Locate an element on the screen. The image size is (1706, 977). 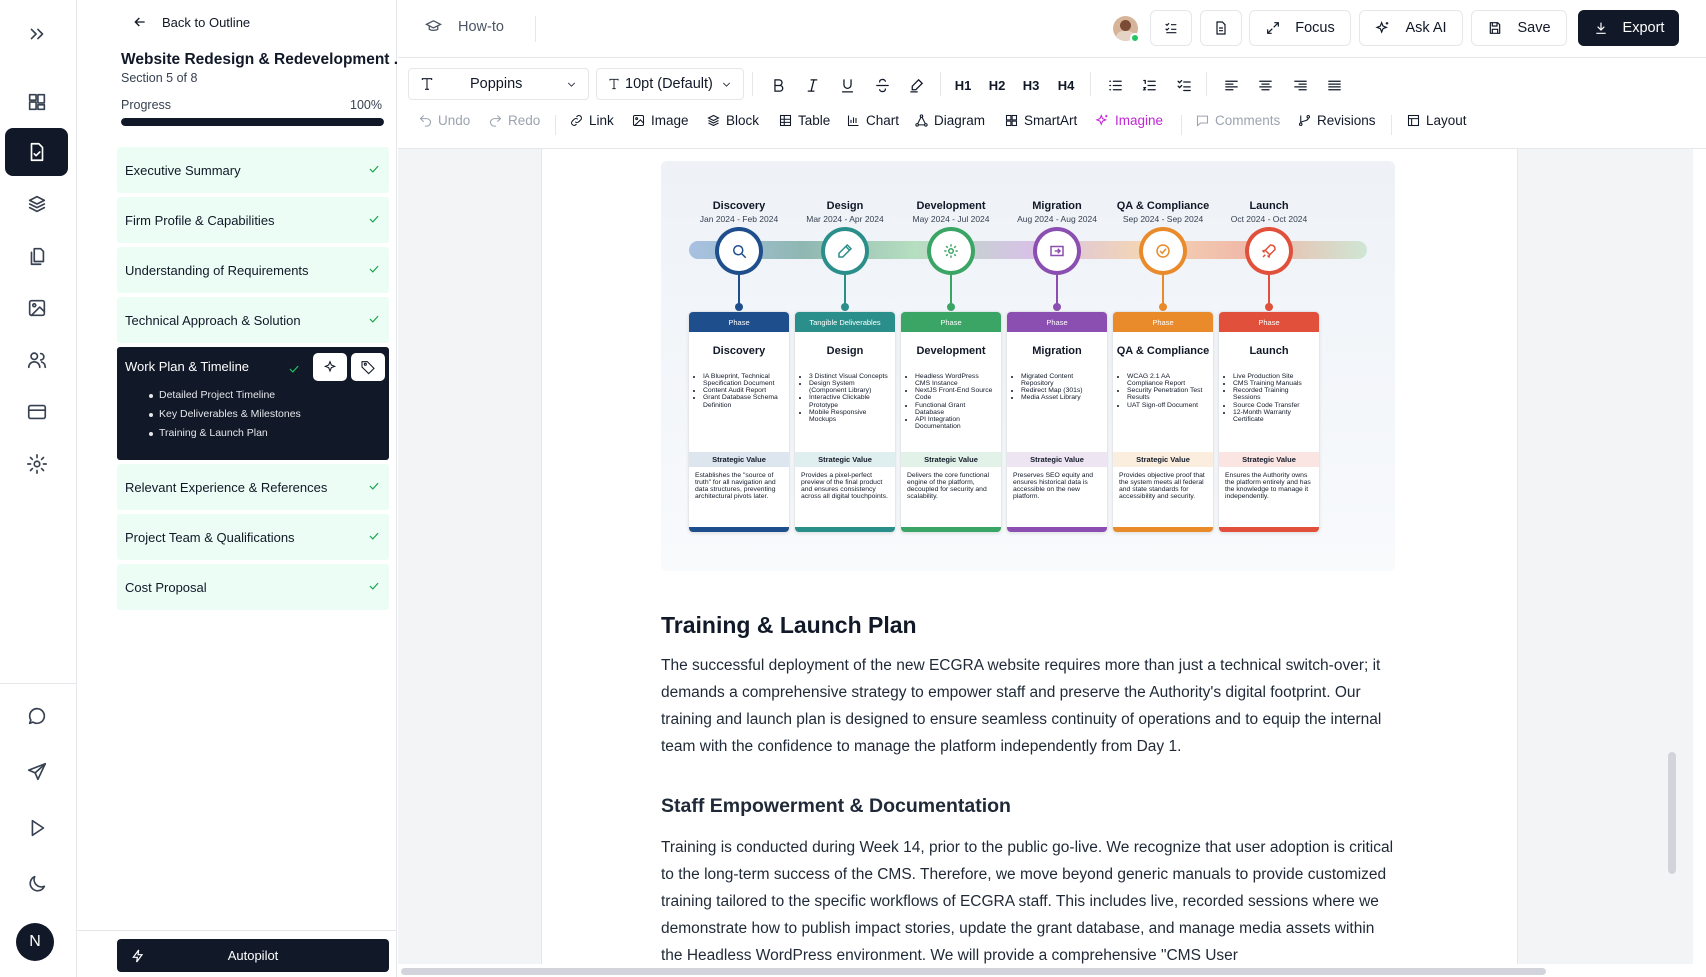
imagine-button: Imagine is located at coordinates (1129, 120).